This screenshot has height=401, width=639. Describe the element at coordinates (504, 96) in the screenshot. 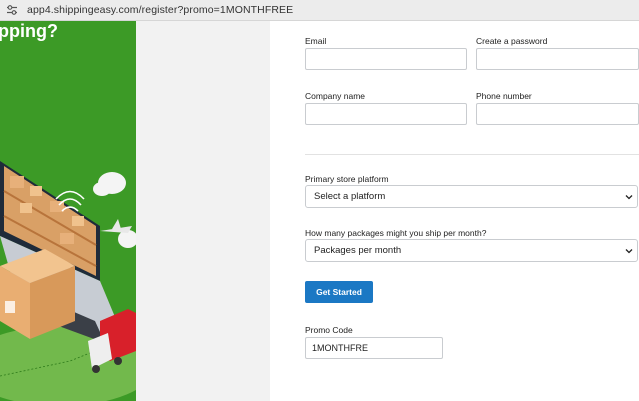

I see `phone-label: Phone number` at that location.